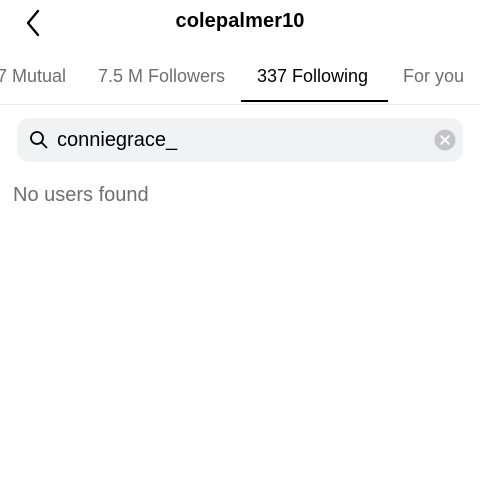 This screenshot has height=477, width=480. I want to click on header: colepalmer10, so click(240, 24).